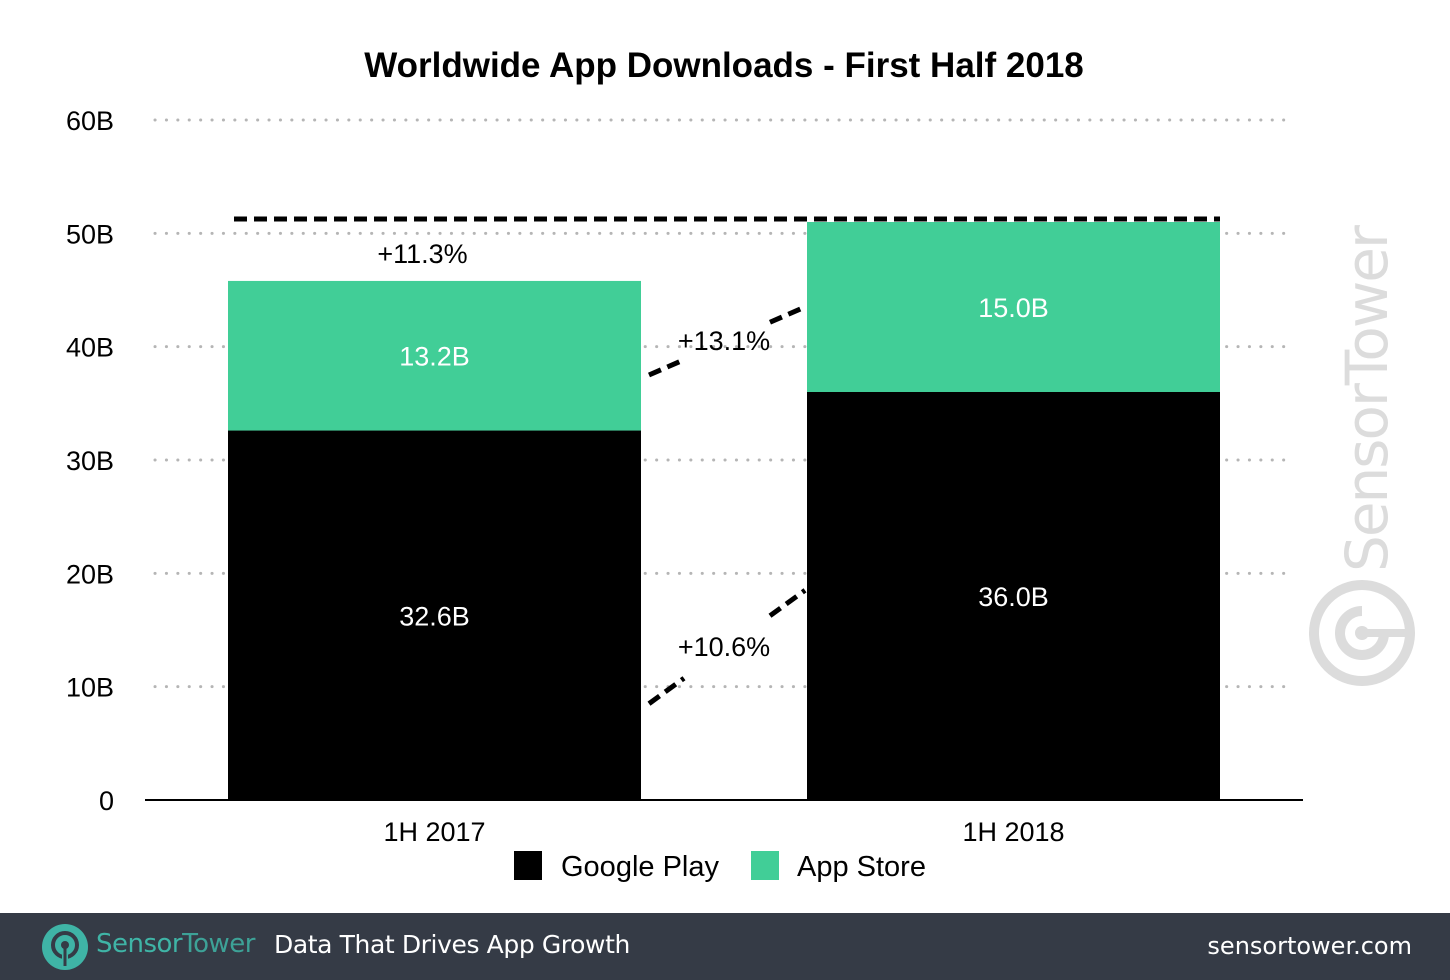  Describe the element at coordinates (1367, 398) in the screenshot. I see `sensortower-watermark-text: SensorTower` at that location.